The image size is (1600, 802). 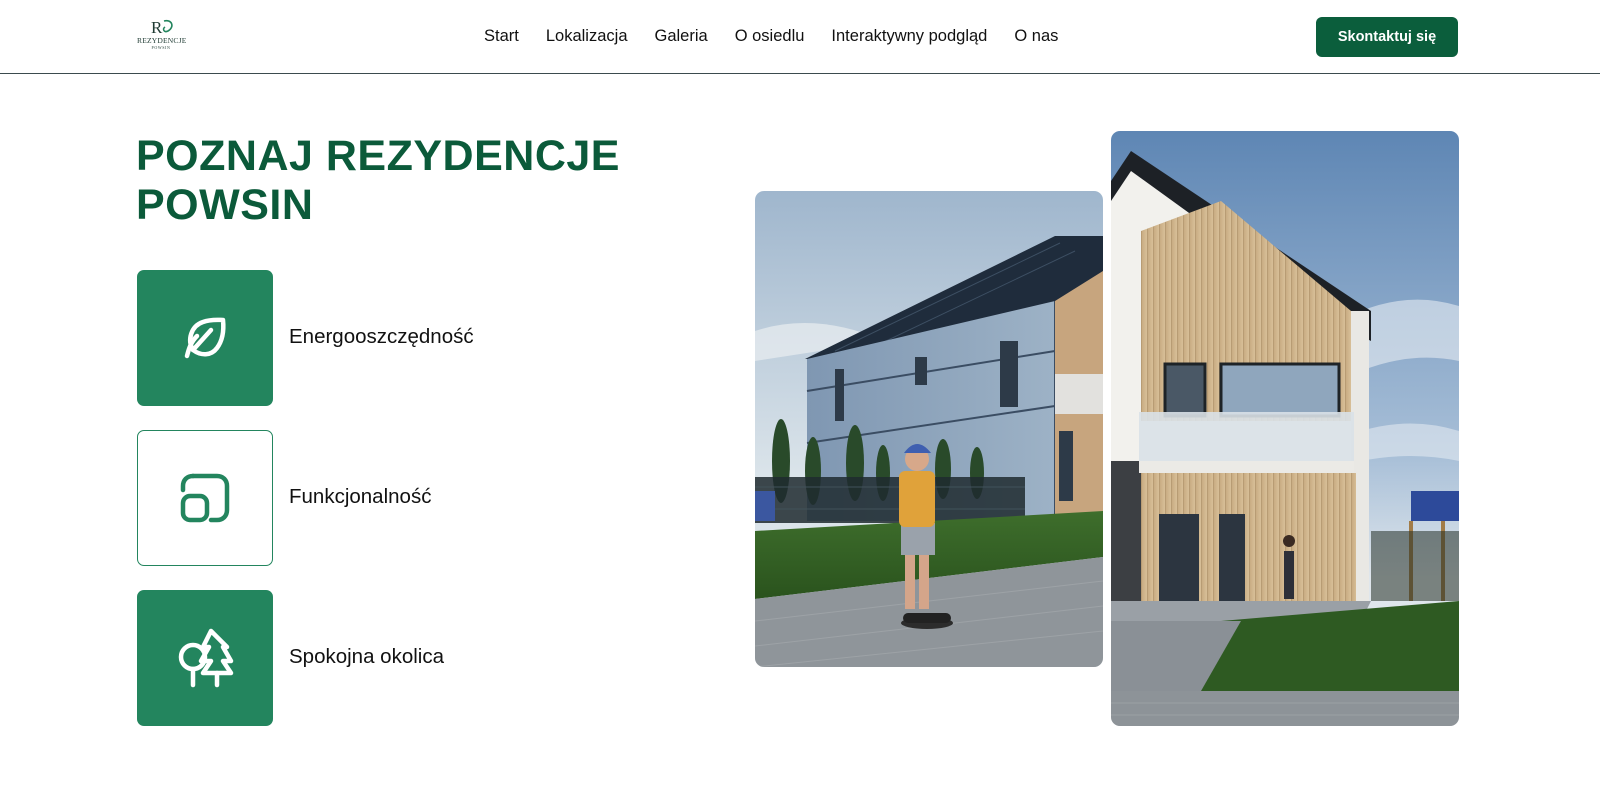 What do you see at coordinates (909, 36) in the screenshot?
I see `nav-interaktywny-podglad: Interaktywny podgląd` at bounding box center [909, 36].